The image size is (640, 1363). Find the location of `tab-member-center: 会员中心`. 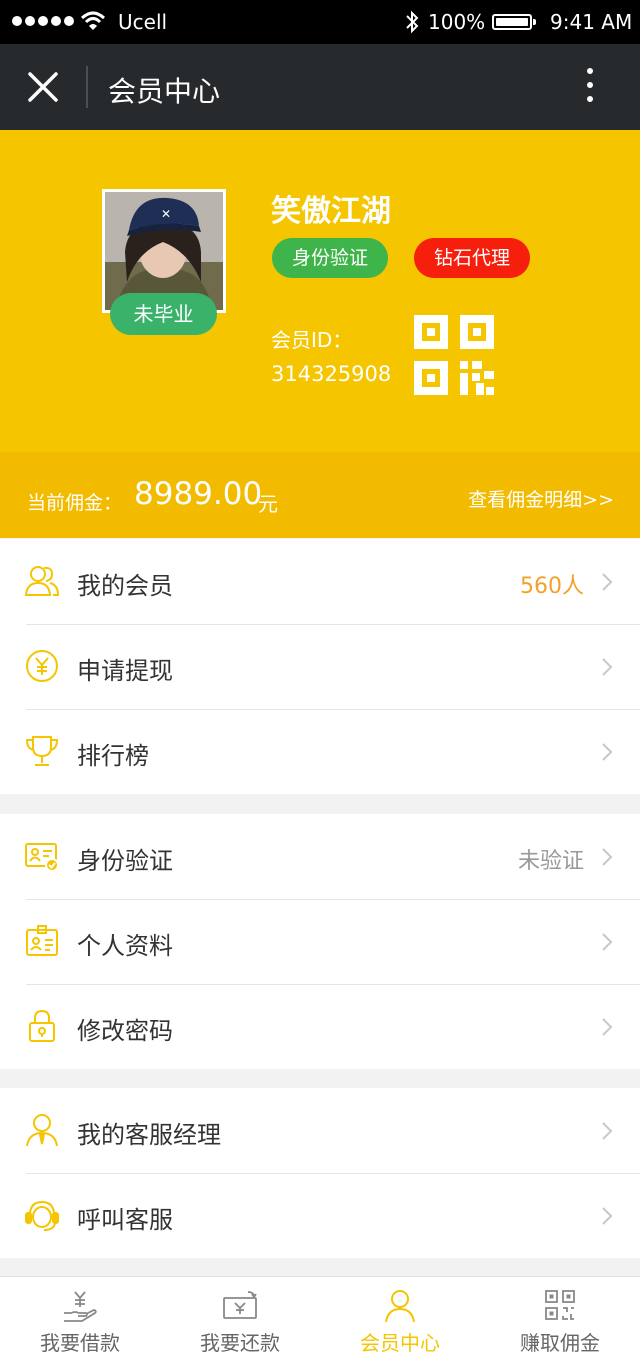

tab-member-center: 会员中心 is located at coordinates (400, 1320).